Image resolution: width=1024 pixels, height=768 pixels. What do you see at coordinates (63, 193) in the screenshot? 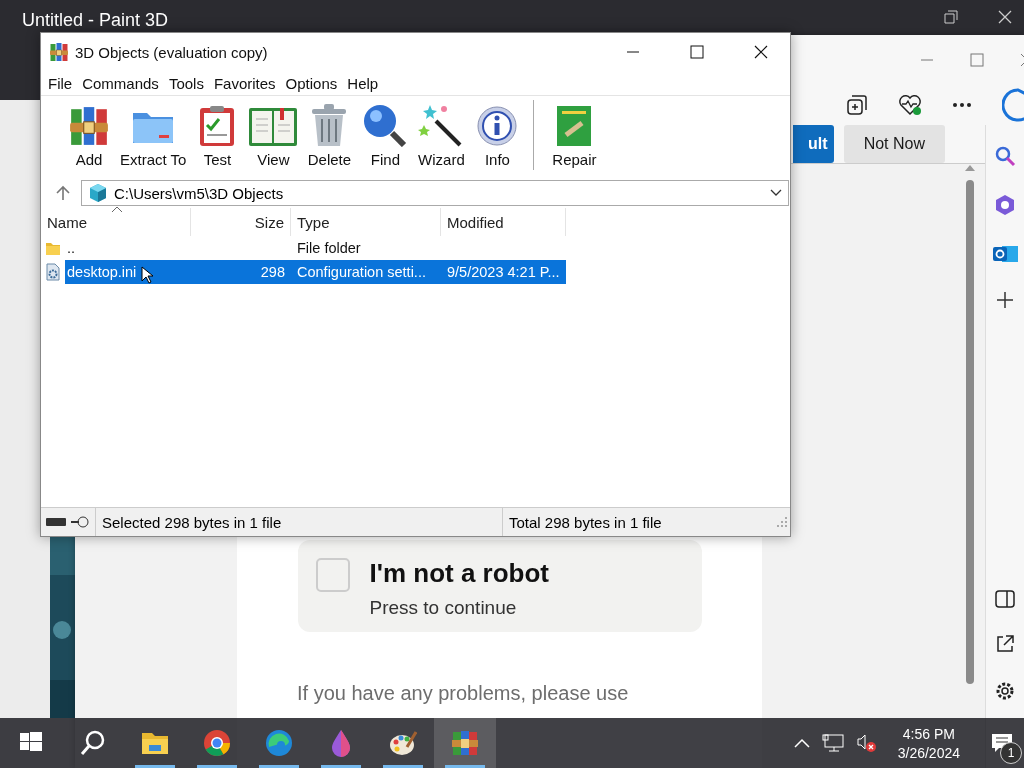
I see `up-arrow-icon` at bounding box center [63, 193].